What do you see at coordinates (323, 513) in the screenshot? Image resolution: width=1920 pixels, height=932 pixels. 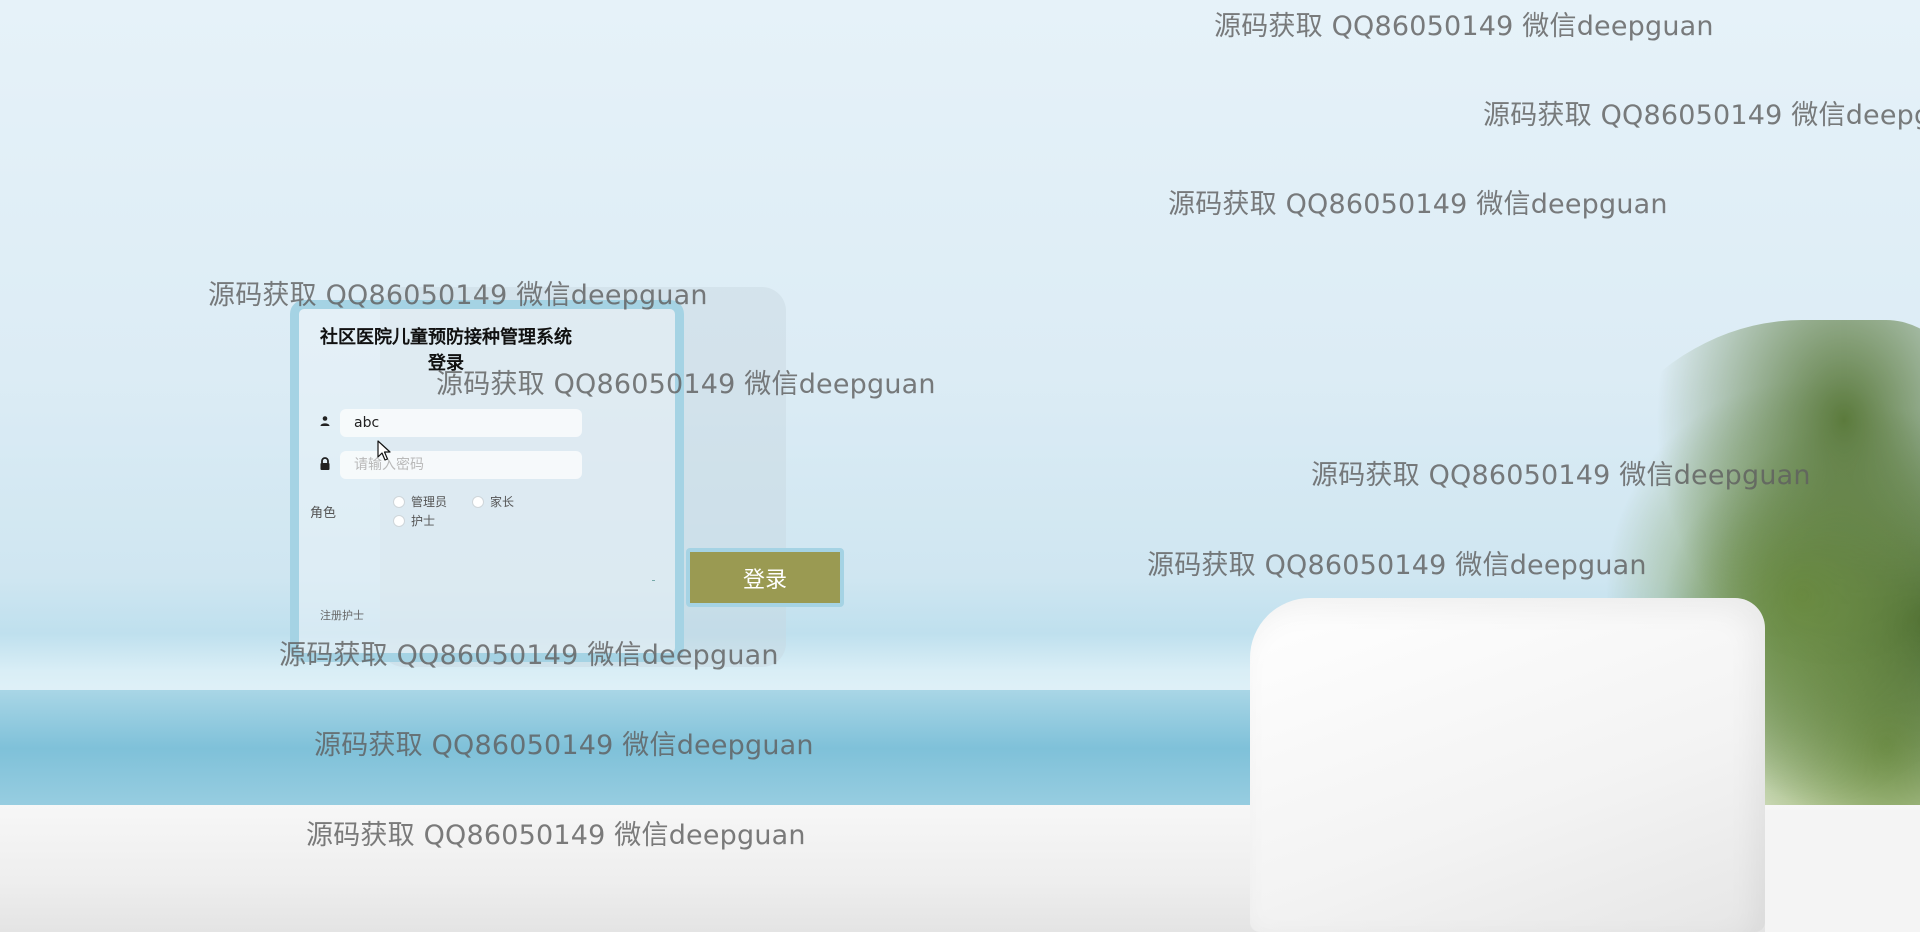 I see `role-label: 角色` at bounding box center [323, 513].